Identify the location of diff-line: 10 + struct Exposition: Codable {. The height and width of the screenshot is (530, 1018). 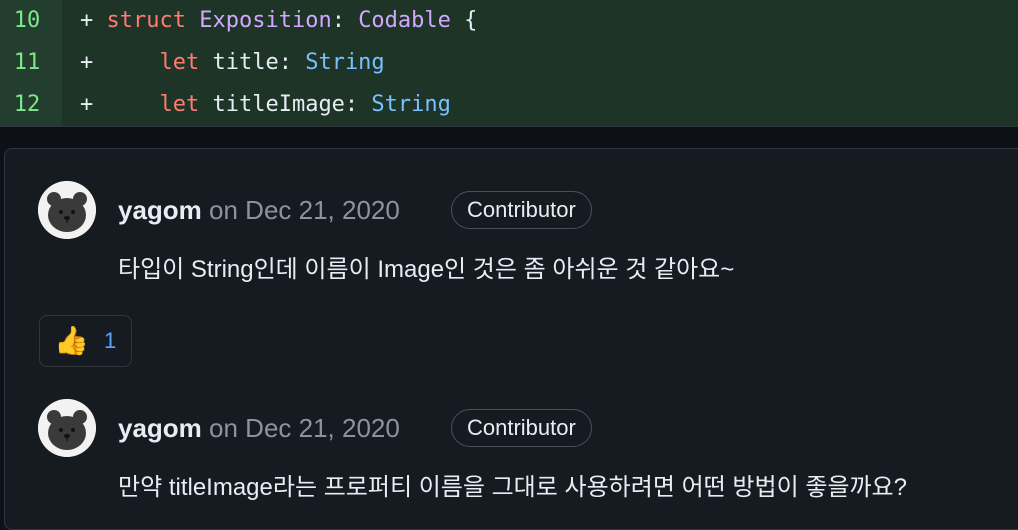
(509, 21).